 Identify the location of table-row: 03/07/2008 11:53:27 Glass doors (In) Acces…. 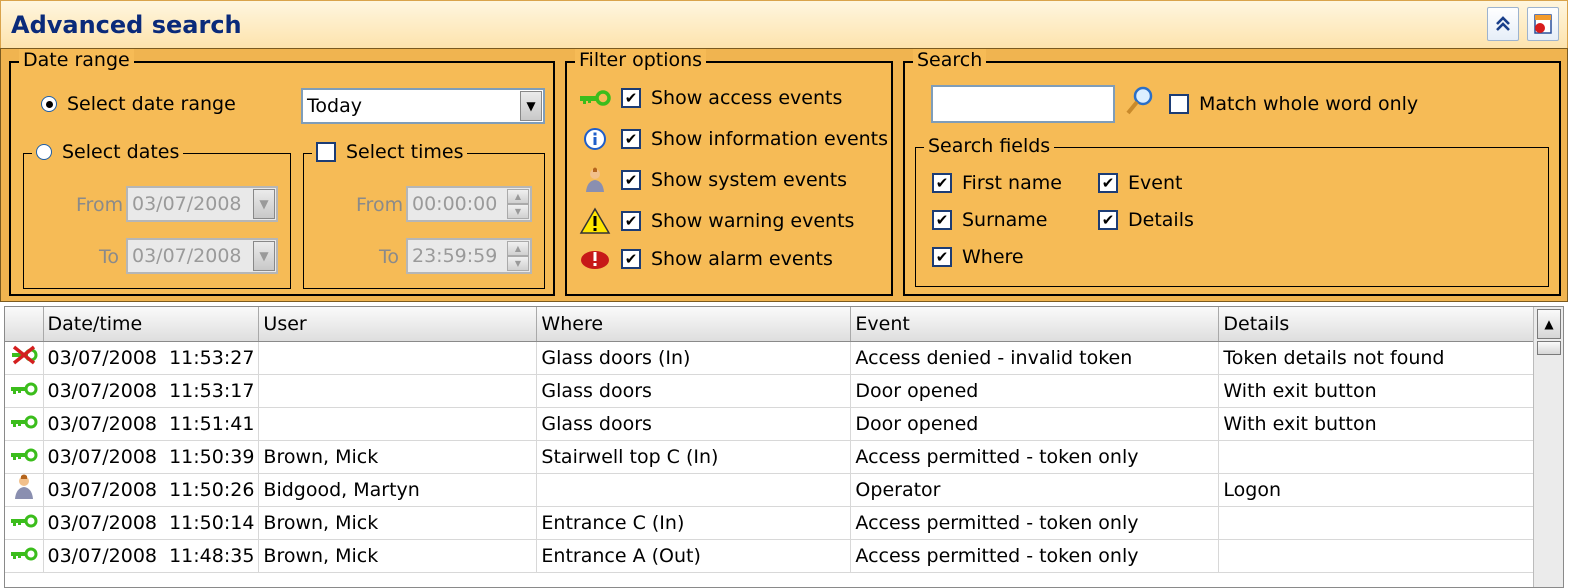
(770, 358).